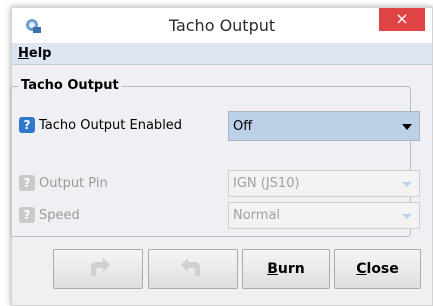 This screenshot has width=433, height=306. What do you see at coordinates (73, 183) in the screenshot?
I see `output-pin-label: Output Pin` at bounding box center [73, 183].